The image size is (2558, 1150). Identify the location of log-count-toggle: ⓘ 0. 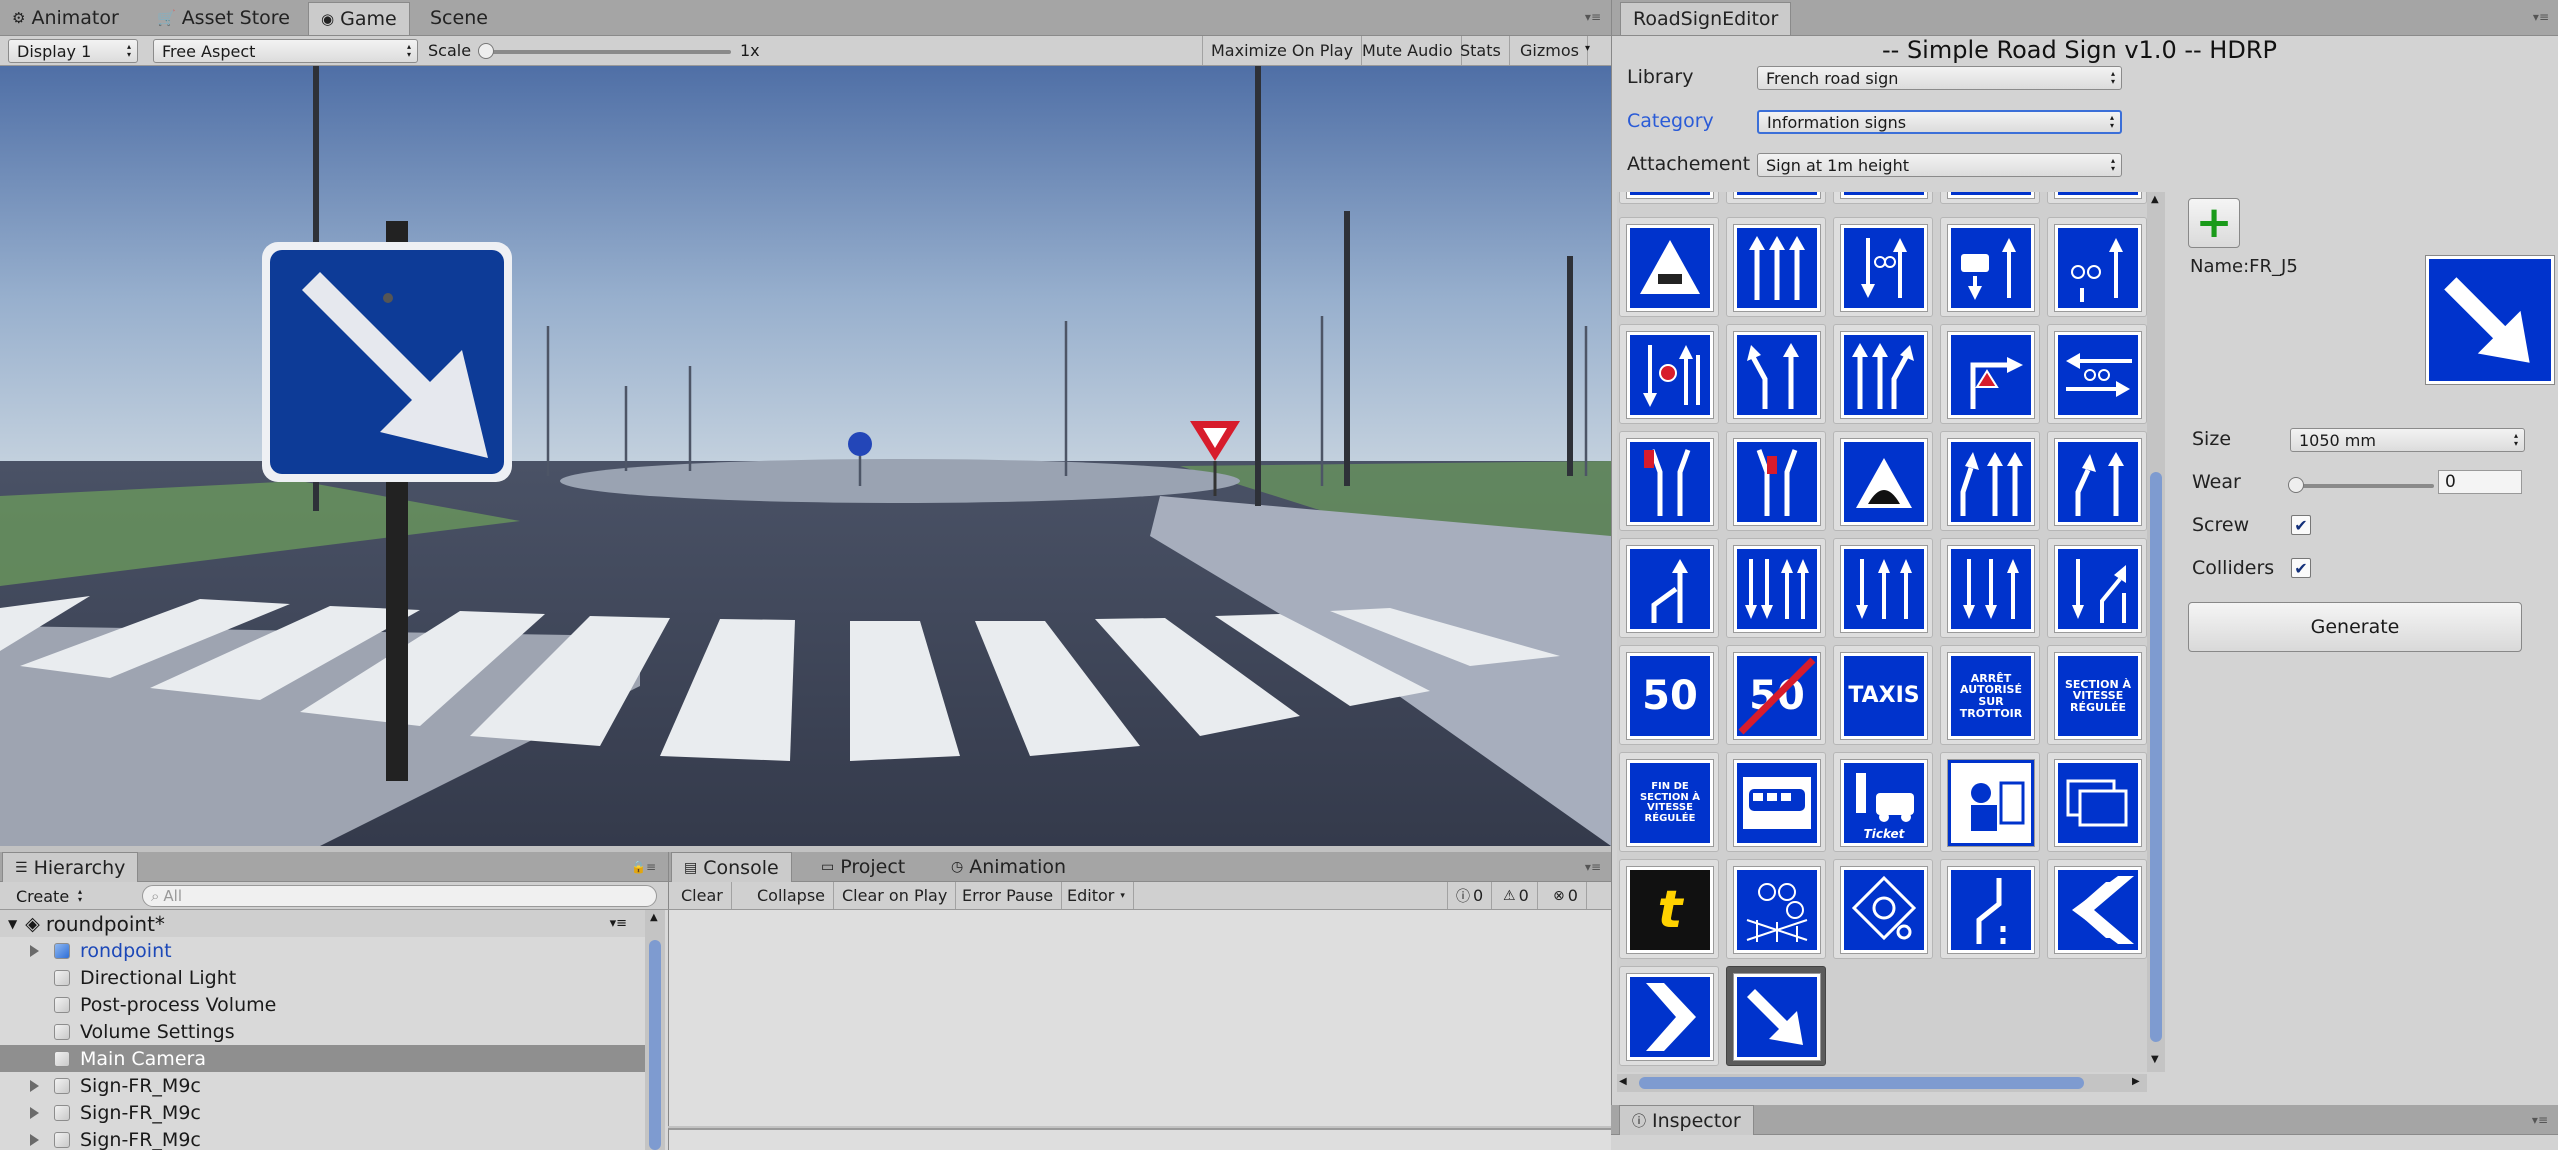
(1470, 895).